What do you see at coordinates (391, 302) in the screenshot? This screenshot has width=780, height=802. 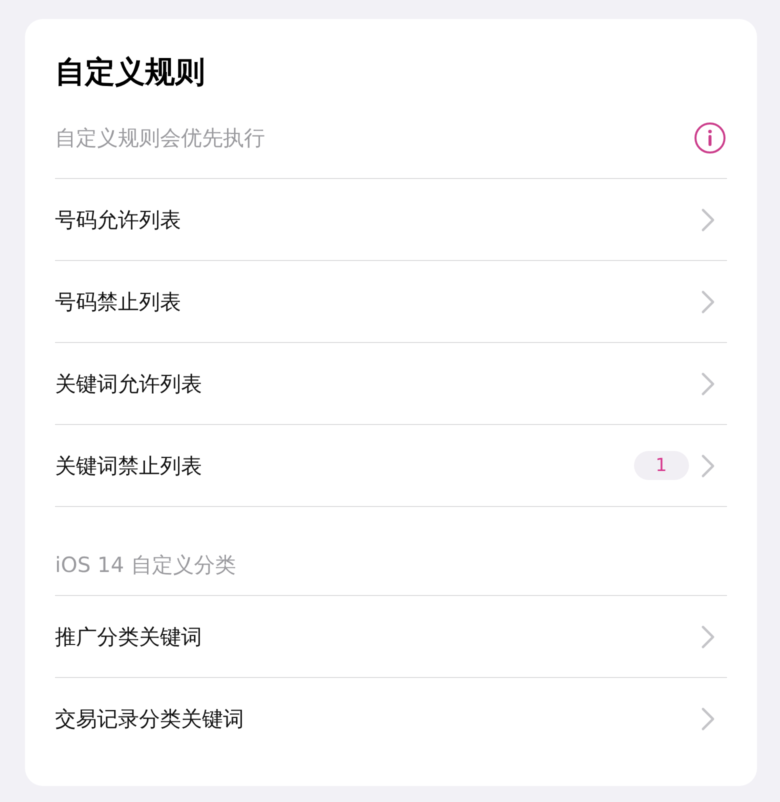 I see `list-row: 号码禁止列表` at bounding box center [391, 302].